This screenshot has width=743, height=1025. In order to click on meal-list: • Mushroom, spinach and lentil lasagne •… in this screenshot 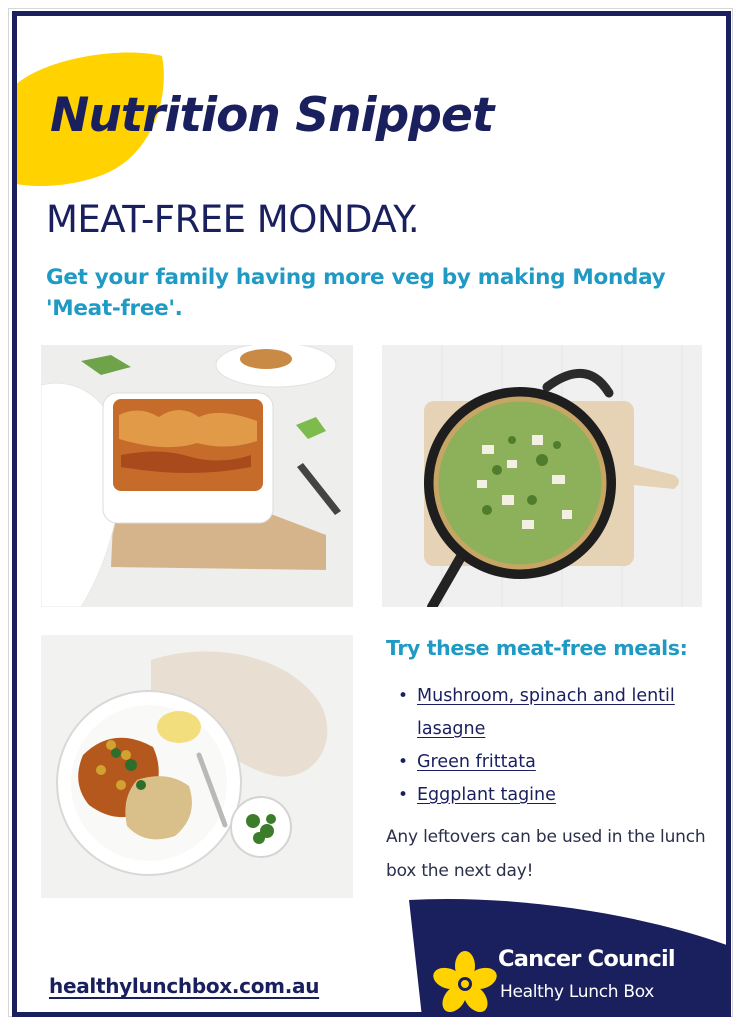, I will do `click(552, 746)`.